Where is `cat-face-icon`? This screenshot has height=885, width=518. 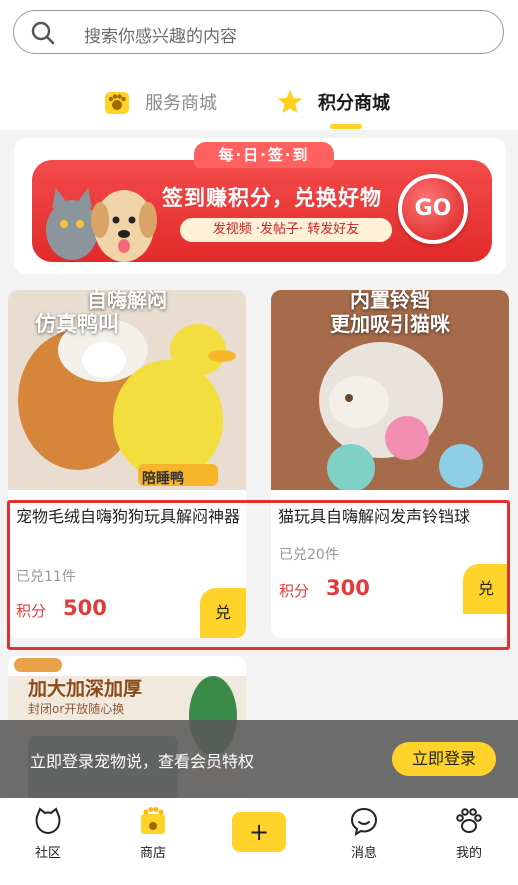
cat-face-icon is located at coordinates (48, 821).